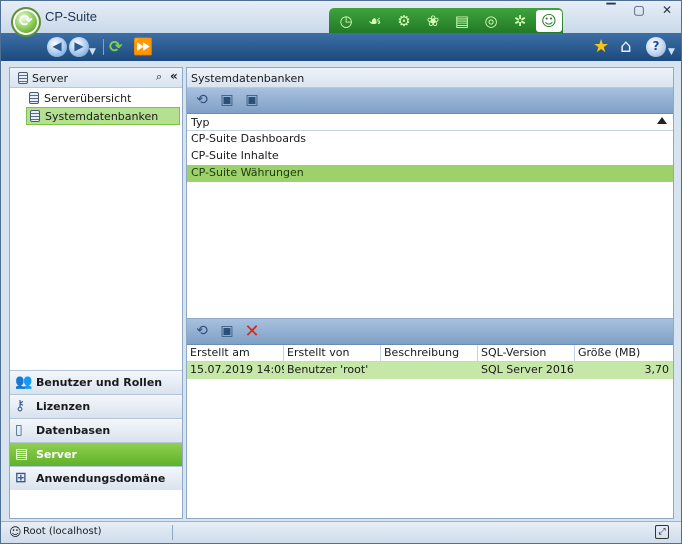  What do you see at coordinates (92, 52) in the screenshot?
I see `chevron-down-icon: ▼` at bounding box center [92, 52].